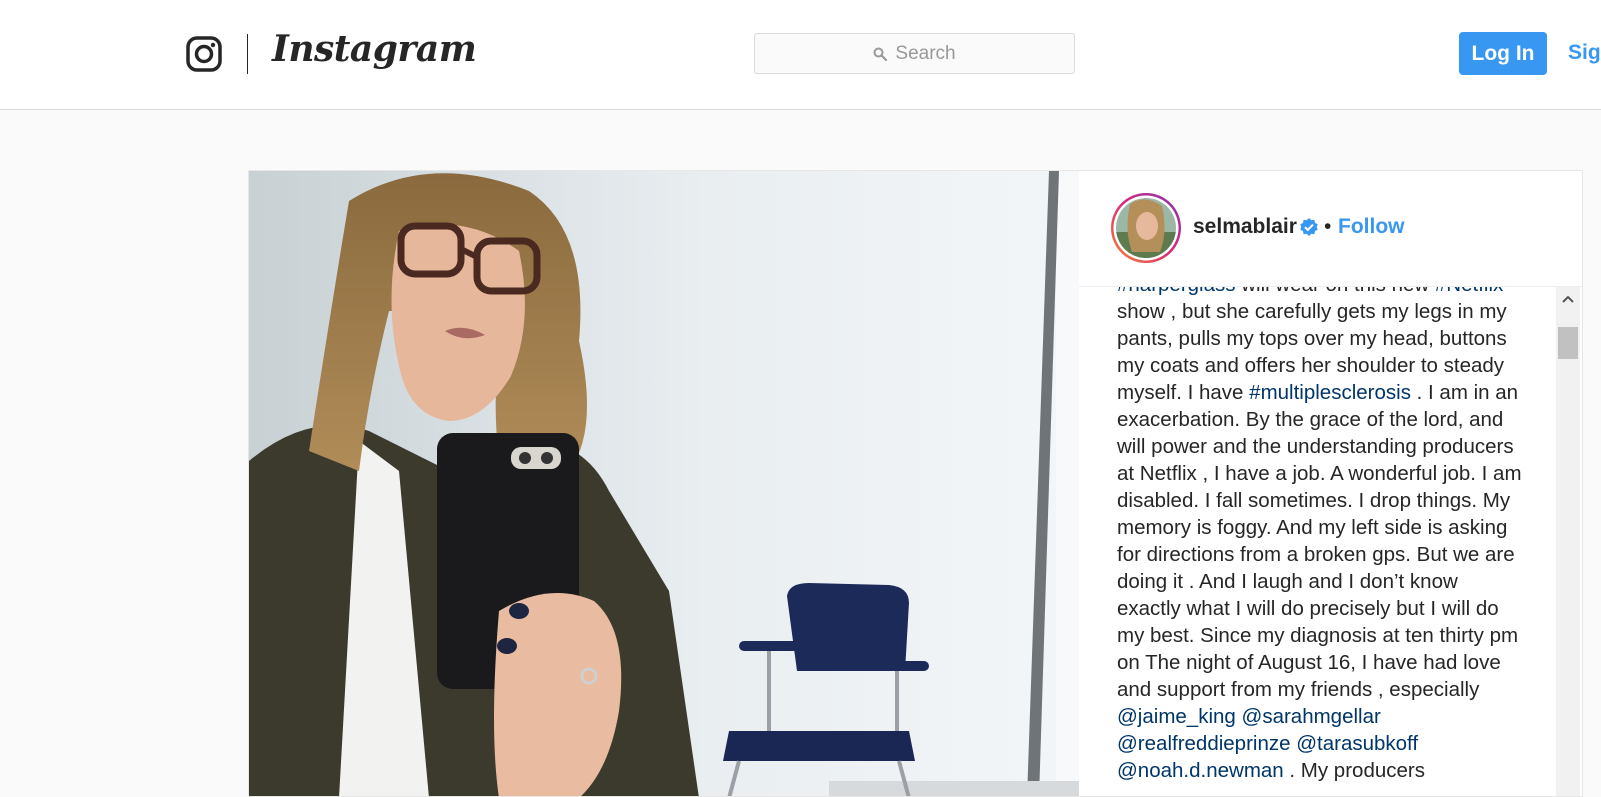 The width and height of the screenshot is (1601, 797). Describe the element at coordinates (1357, 743) in the screenshot. I see `caption-link: @tarasubkoff` at that location.